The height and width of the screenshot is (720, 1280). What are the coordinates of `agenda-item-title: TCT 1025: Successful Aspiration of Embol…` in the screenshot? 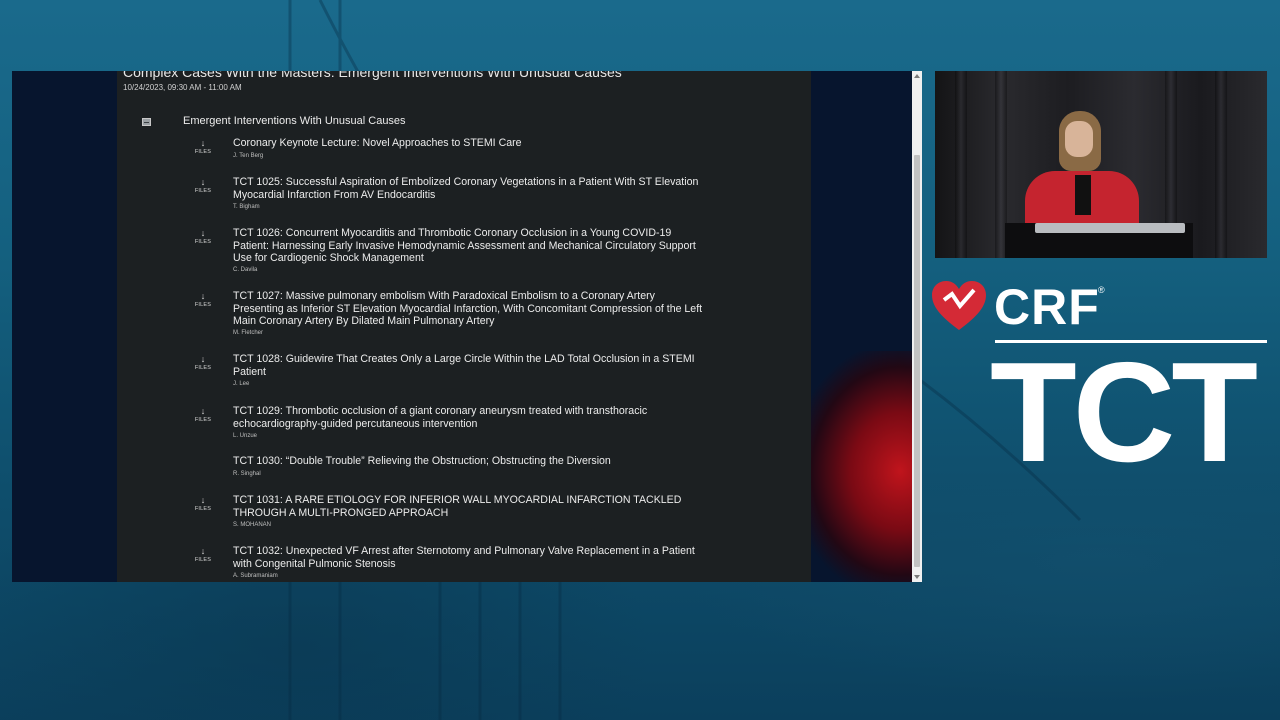 It's located at (468, 188).